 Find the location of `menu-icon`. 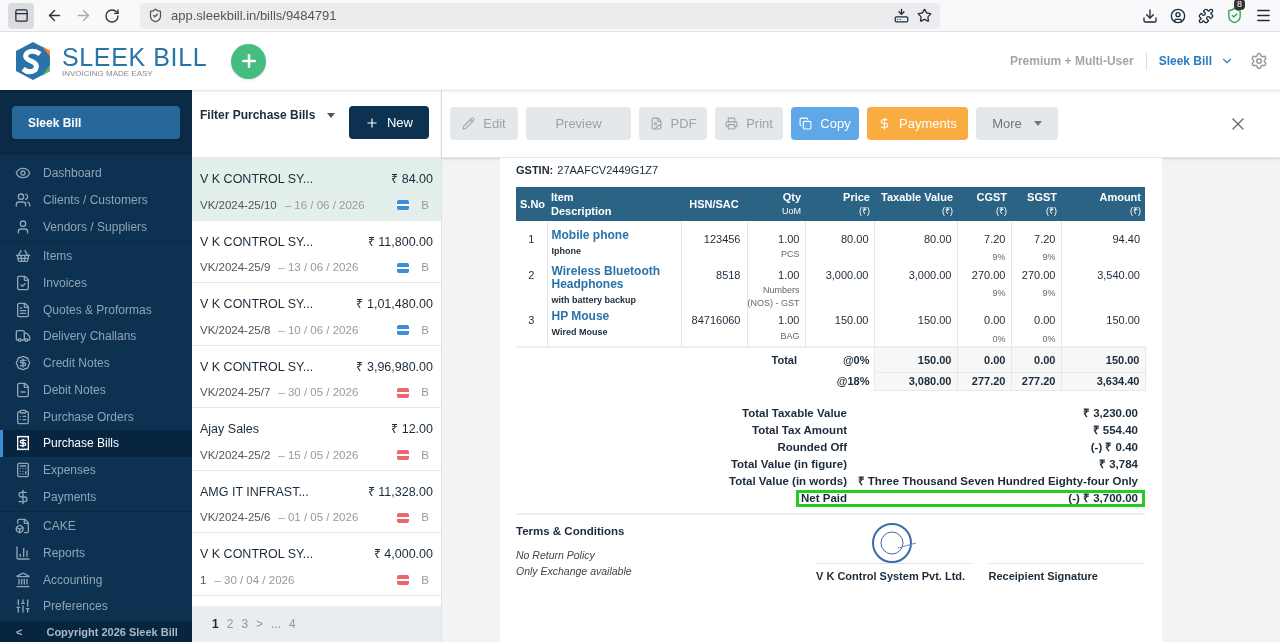

menu-icon is located at coordinates (1263, 15).